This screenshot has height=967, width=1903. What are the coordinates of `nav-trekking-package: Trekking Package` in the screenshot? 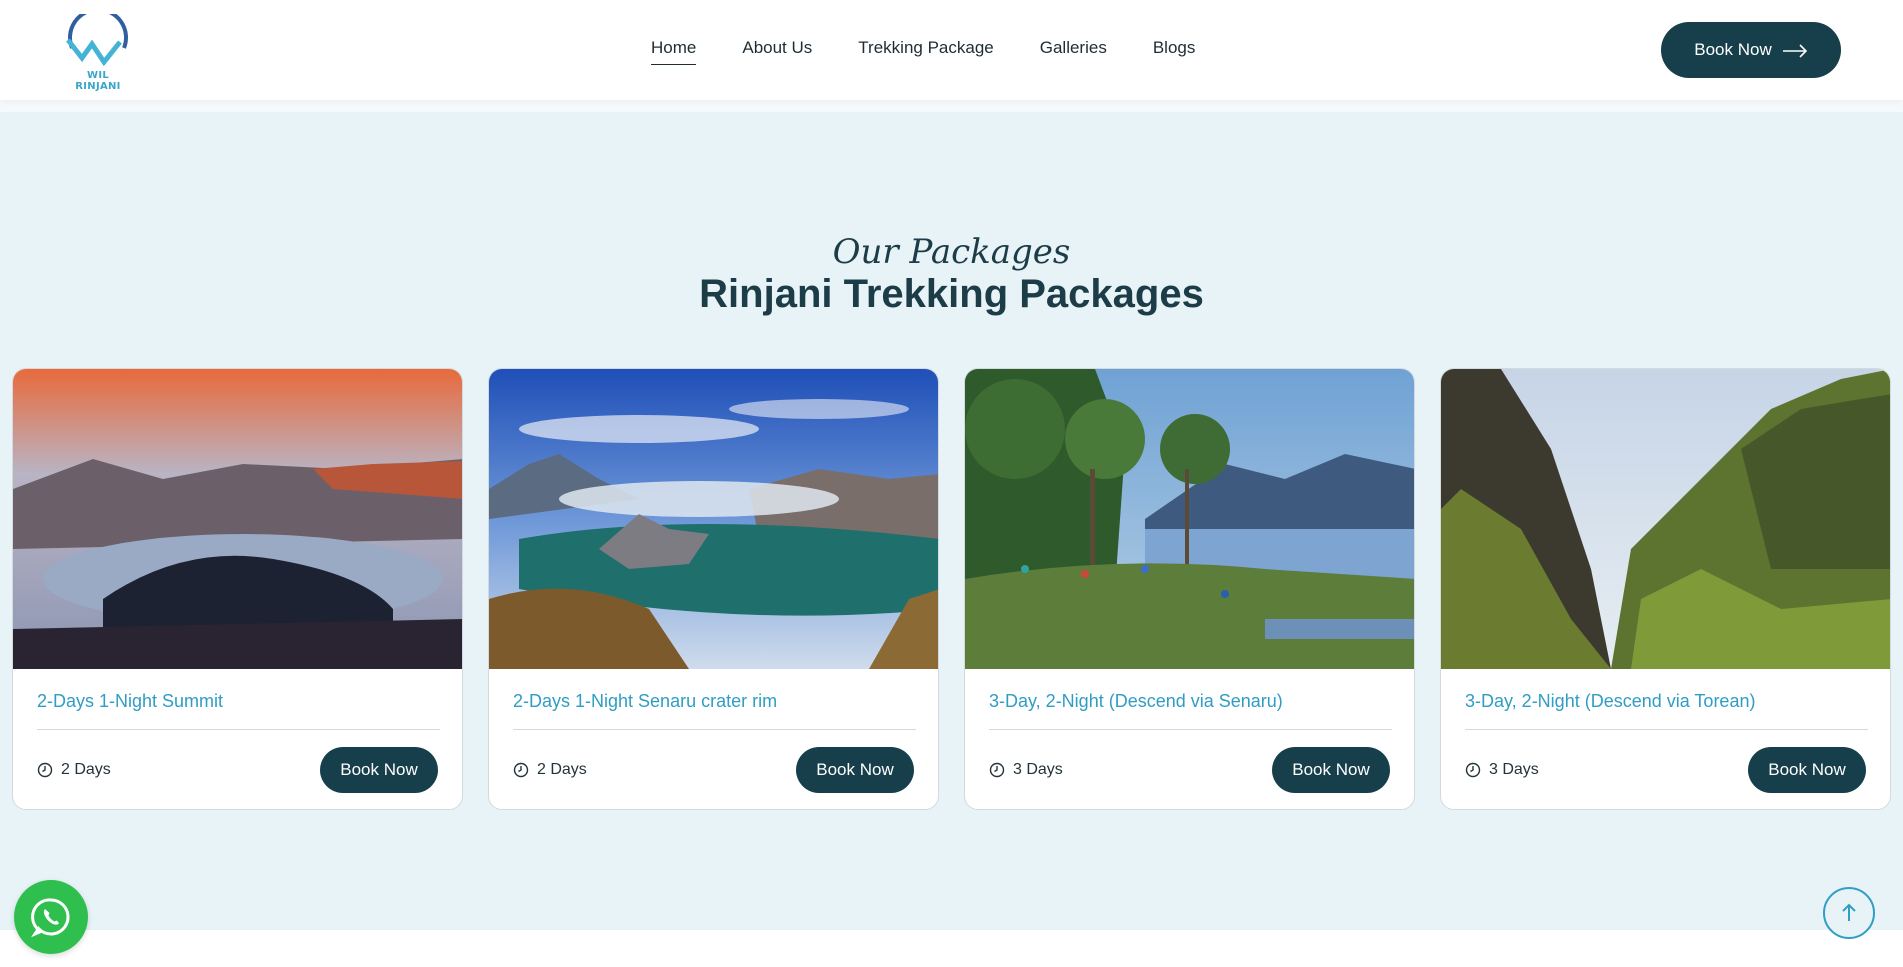 It's located at (925, 51).